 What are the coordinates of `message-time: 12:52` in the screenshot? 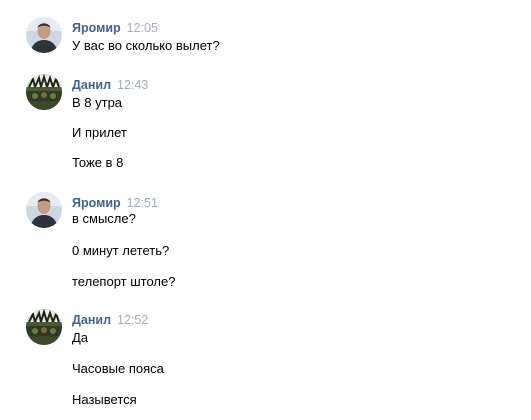 It's located at (132, 320).